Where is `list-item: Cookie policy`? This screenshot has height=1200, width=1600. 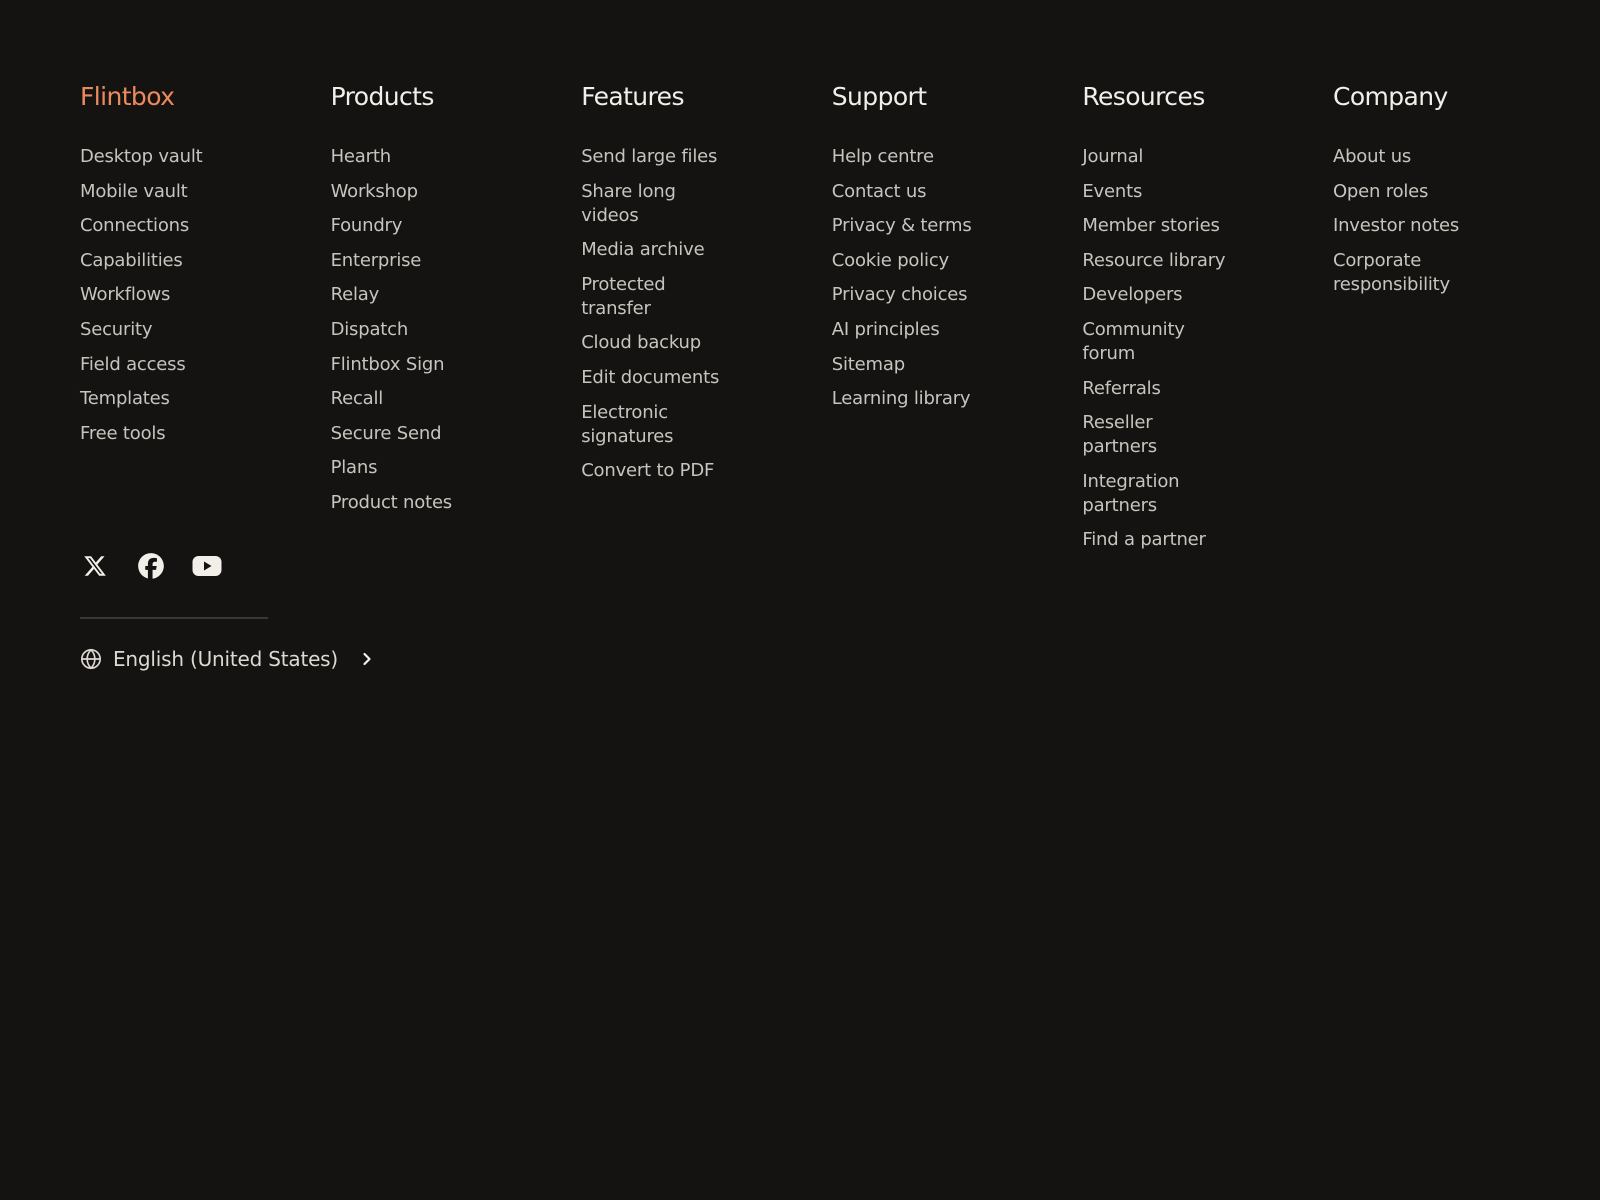
list-item: Cookie policy is located at coordinates (947, 261).